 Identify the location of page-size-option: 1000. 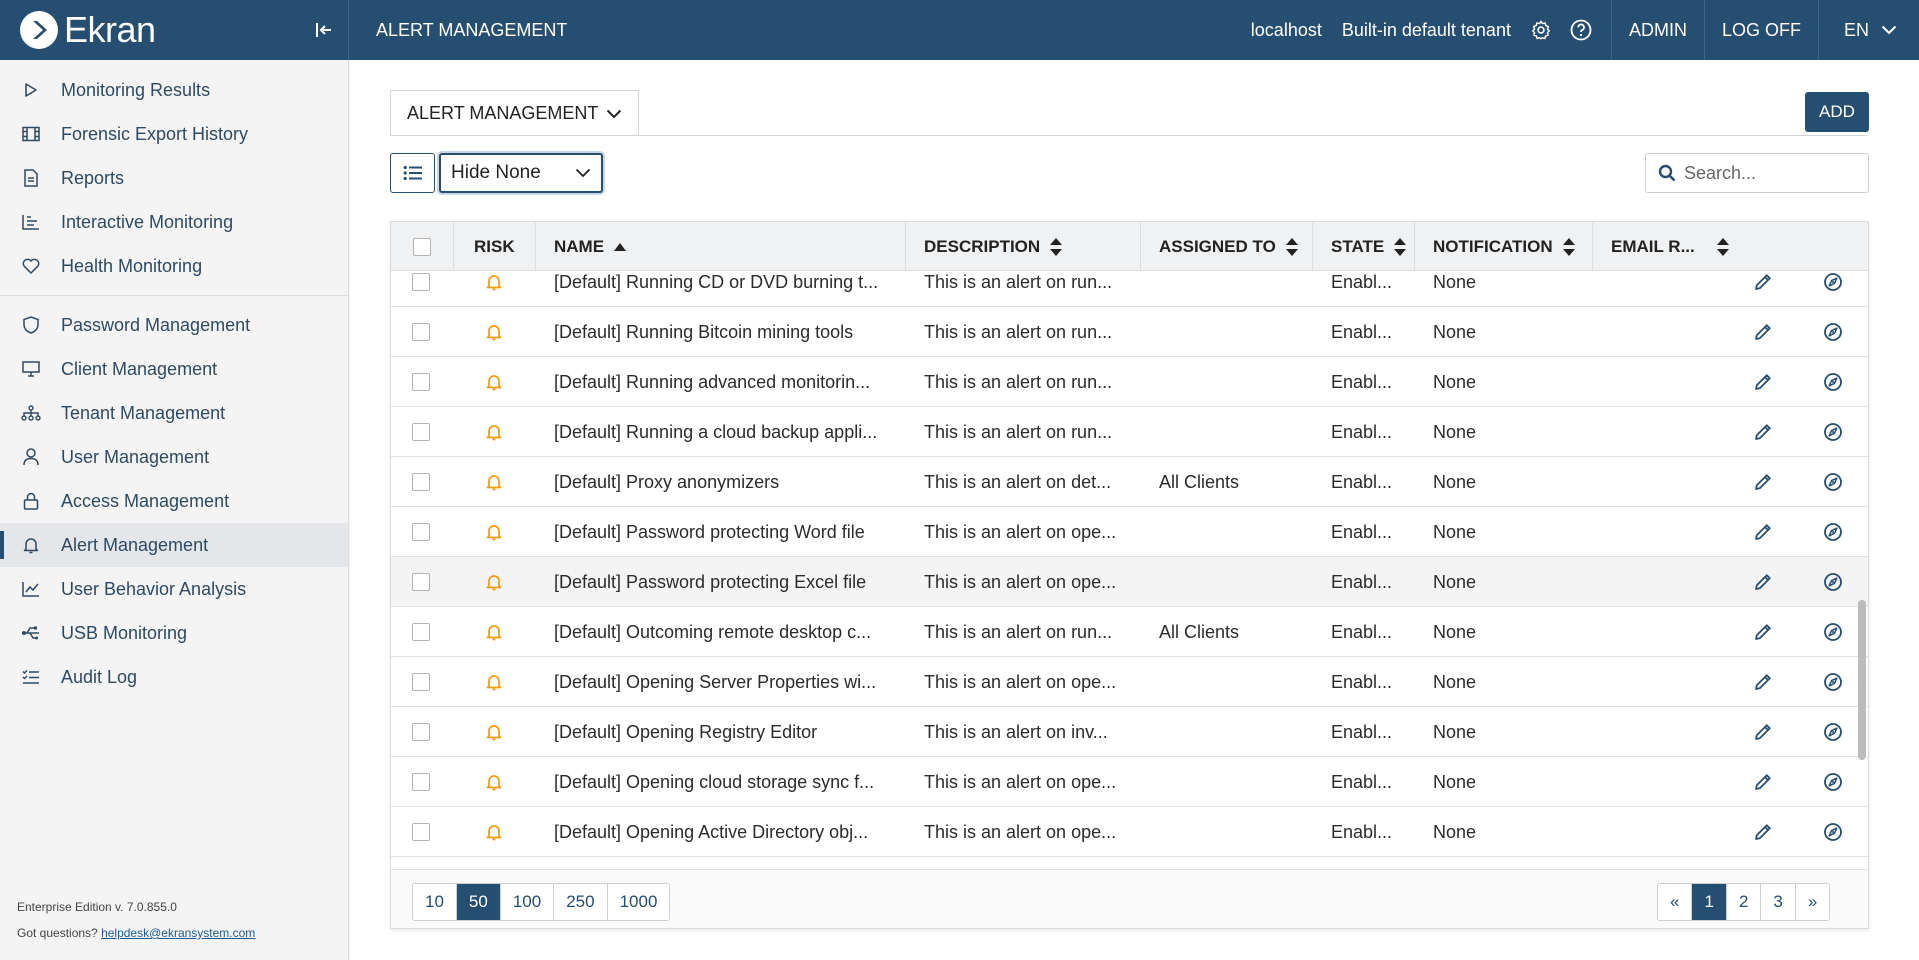
(638, 902).